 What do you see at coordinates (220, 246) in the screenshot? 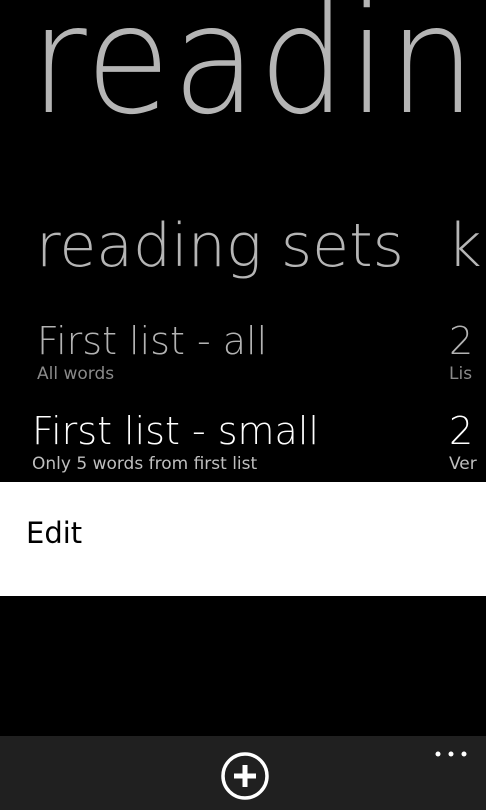
I see `pivot-header-reading-sets: reading sets` at bounding box center [220, 246].